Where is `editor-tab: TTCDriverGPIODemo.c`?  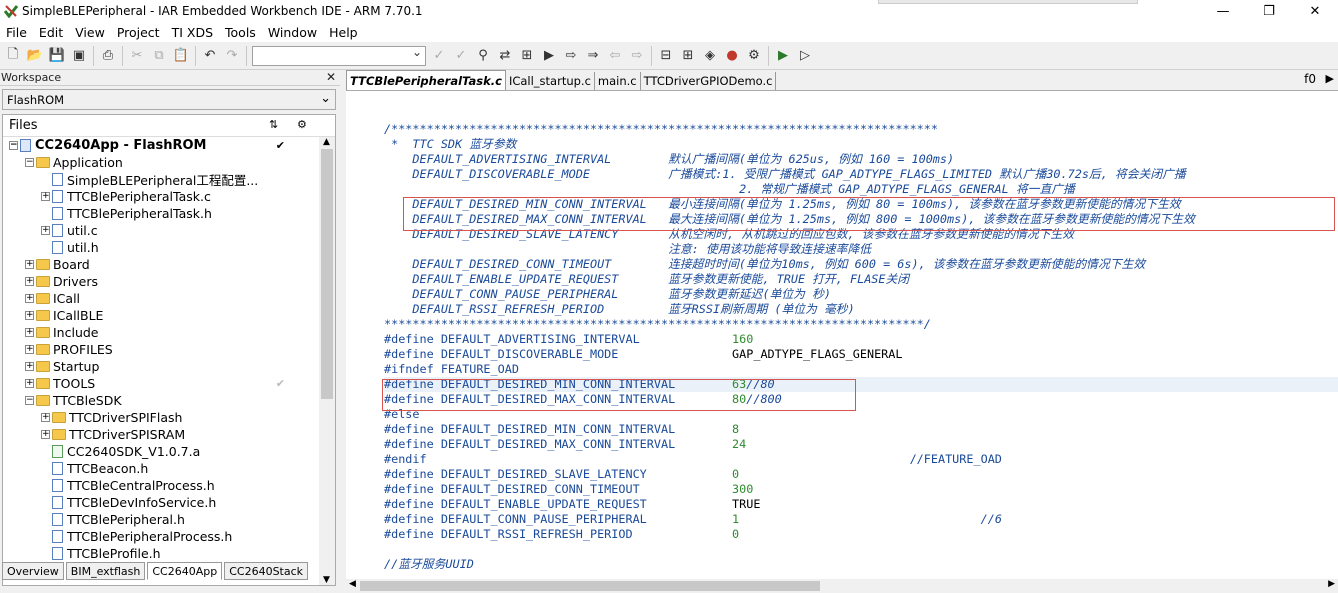
editor-tab: TTCDriverGPIODemo.c is located at coordinates (709, 81).